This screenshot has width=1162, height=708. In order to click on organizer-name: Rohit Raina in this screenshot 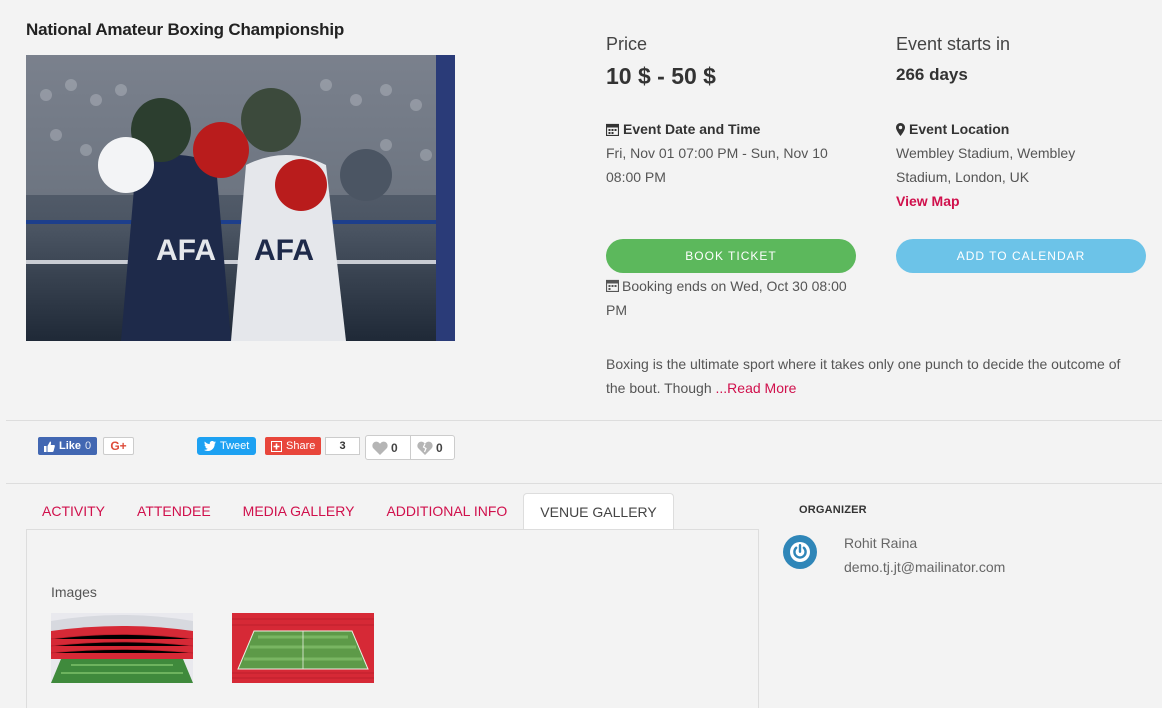, I will do `click(881, 543)`.